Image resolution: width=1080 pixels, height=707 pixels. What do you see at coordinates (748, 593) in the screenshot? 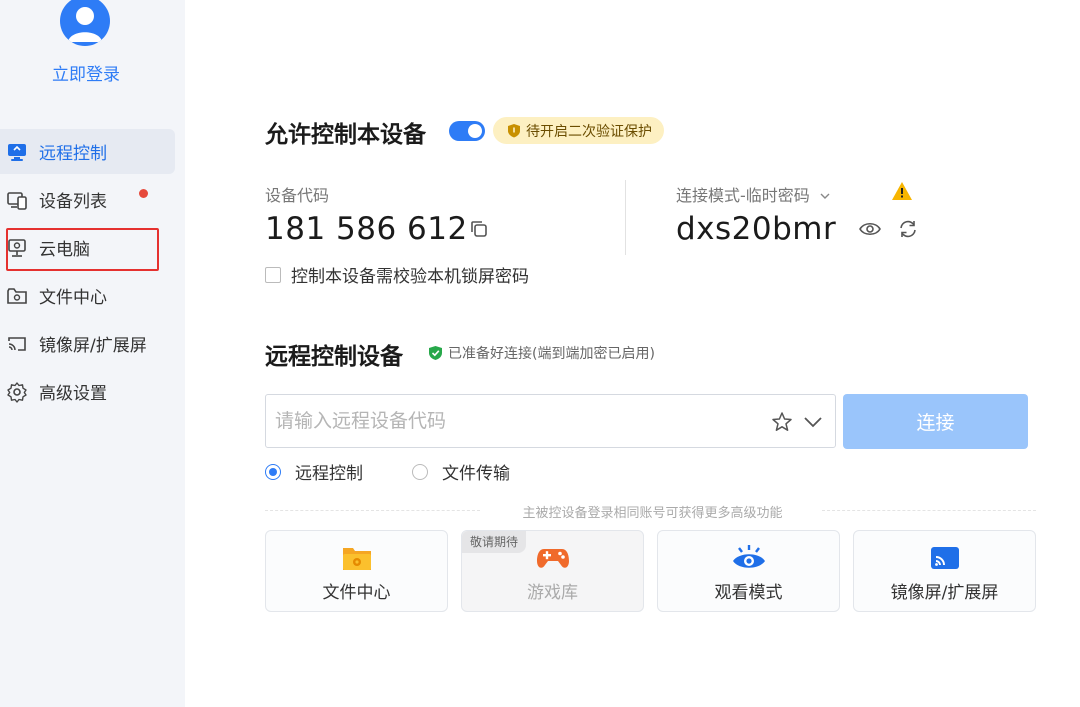
I see `card-label: 观看模式` at bounding box center [748, 593].